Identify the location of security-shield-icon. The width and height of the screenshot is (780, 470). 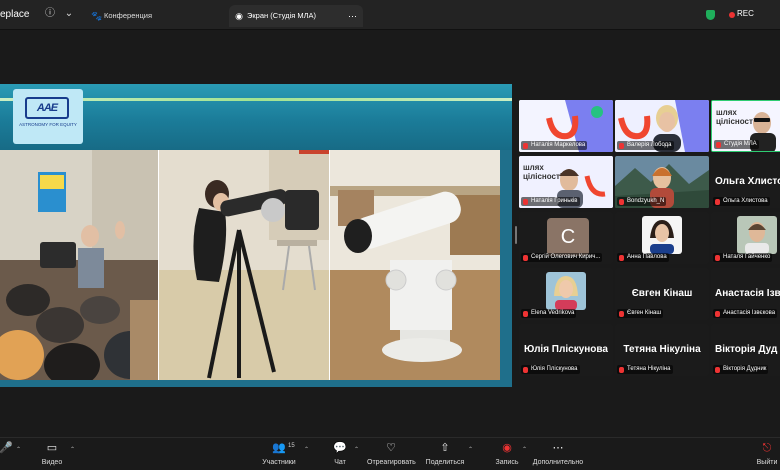
(710, 15).